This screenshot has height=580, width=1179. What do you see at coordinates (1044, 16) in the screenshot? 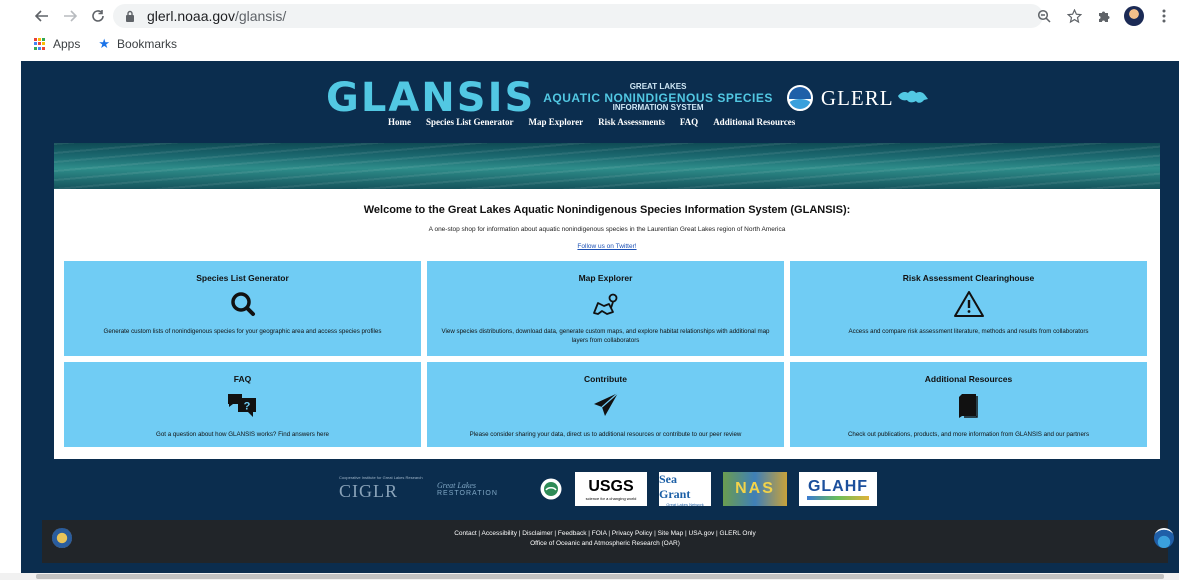
I see `zoom-icon` at bounding box center [1044, 16].